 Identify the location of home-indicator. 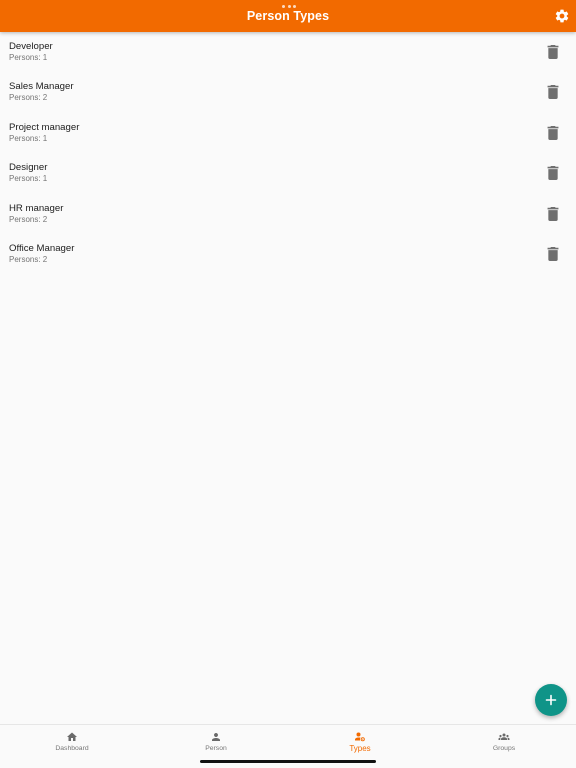
(288, 761).